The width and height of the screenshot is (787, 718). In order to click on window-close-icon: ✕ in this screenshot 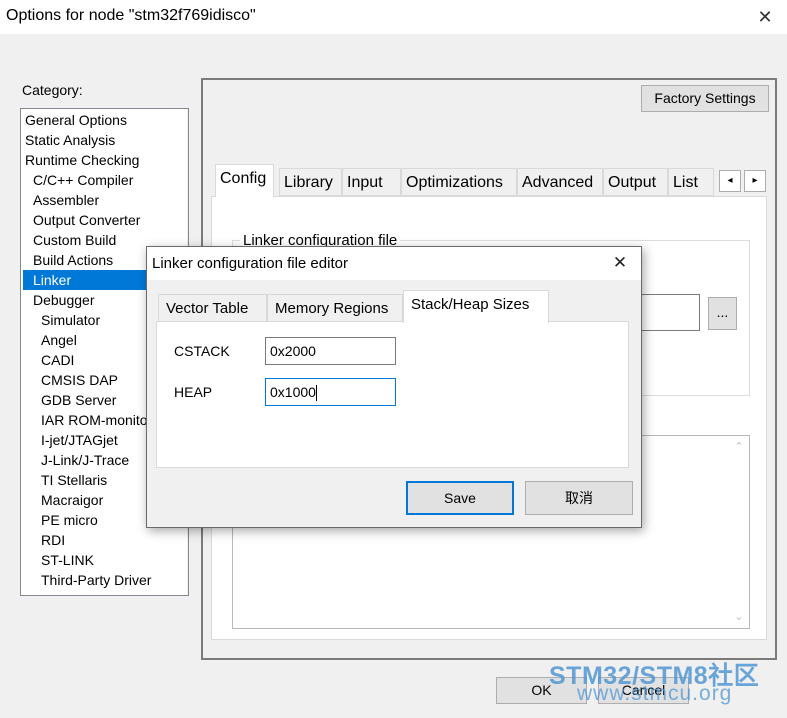, I will do `click(765, 17)`.